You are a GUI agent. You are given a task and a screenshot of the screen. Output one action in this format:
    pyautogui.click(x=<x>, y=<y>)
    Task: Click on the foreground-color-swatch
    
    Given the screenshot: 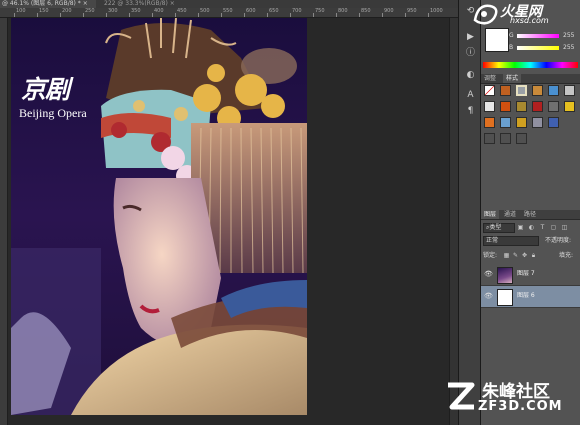 What is the action you would take?
    pyautogui.click(x=497, y=40)
    